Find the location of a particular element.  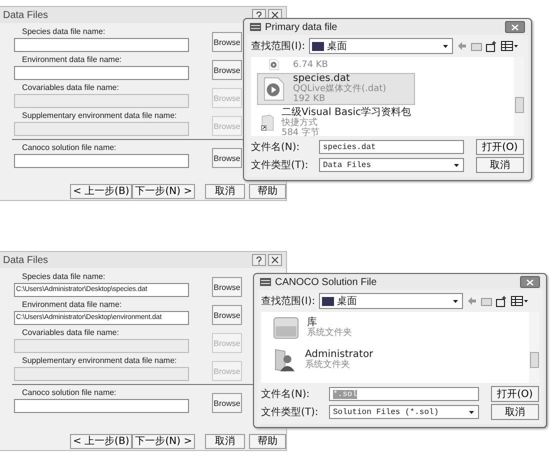

window-title: Primary data file is located at coordinates (301, 27).